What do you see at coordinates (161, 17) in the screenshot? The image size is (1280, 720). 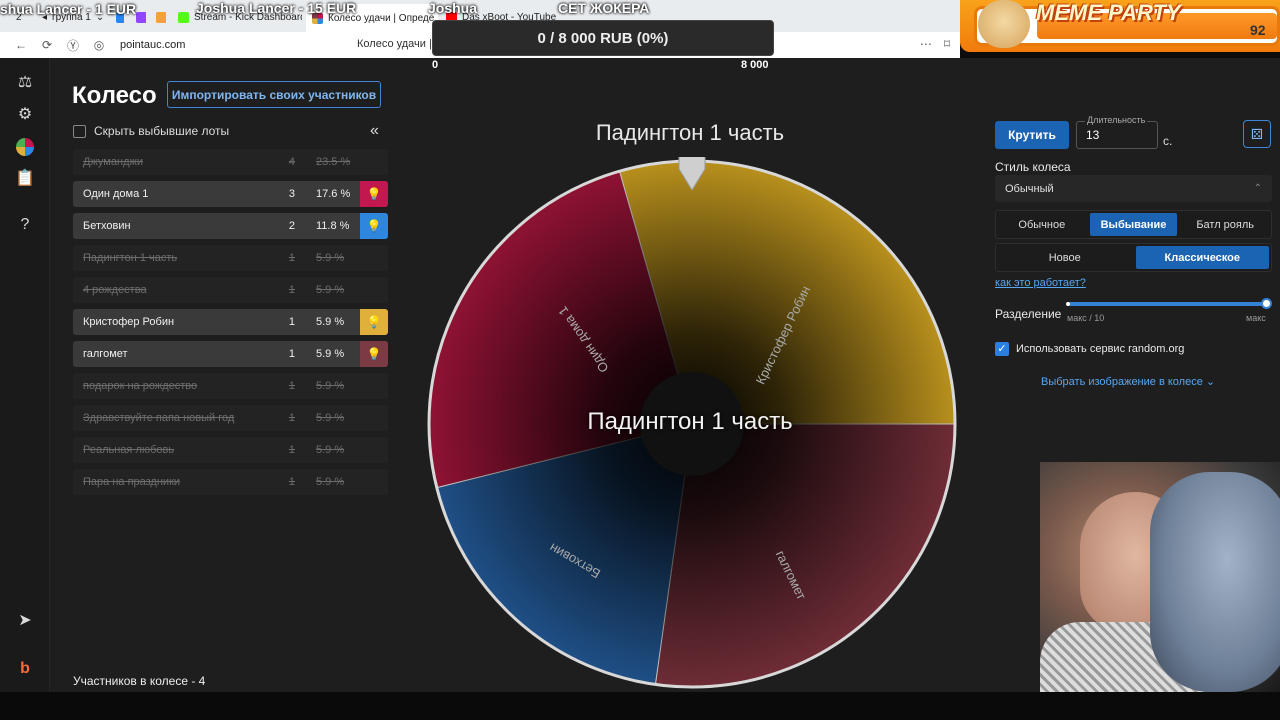 I see `patreon-icon` at bounding box center [161, 17].